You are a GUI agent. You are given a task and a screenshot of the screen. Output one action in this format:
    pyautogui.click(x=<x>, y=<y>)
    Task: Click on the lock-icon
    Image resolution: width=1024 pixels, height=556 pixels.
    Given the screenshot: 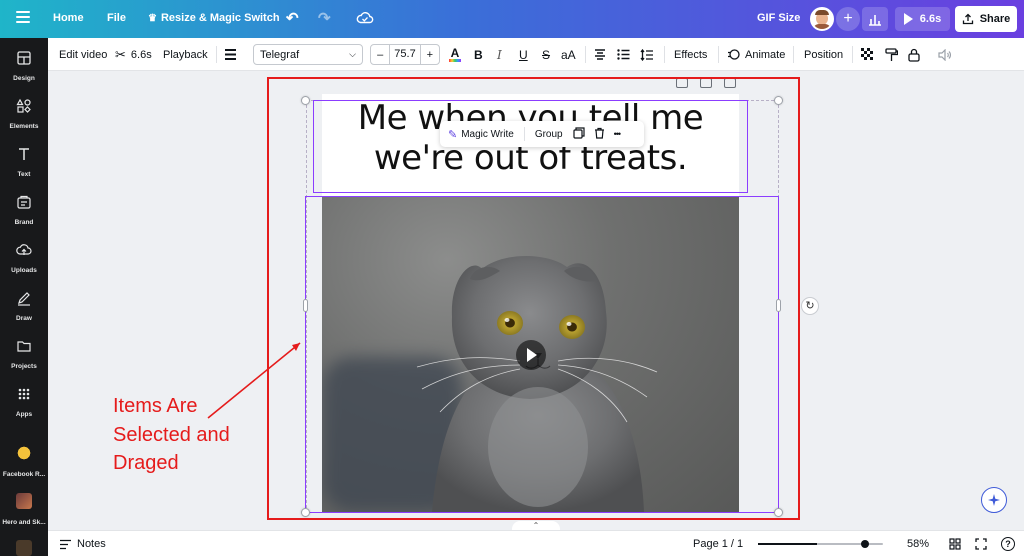 What is the action you would take?
    pyautogui.click(x=914, y=54)
    